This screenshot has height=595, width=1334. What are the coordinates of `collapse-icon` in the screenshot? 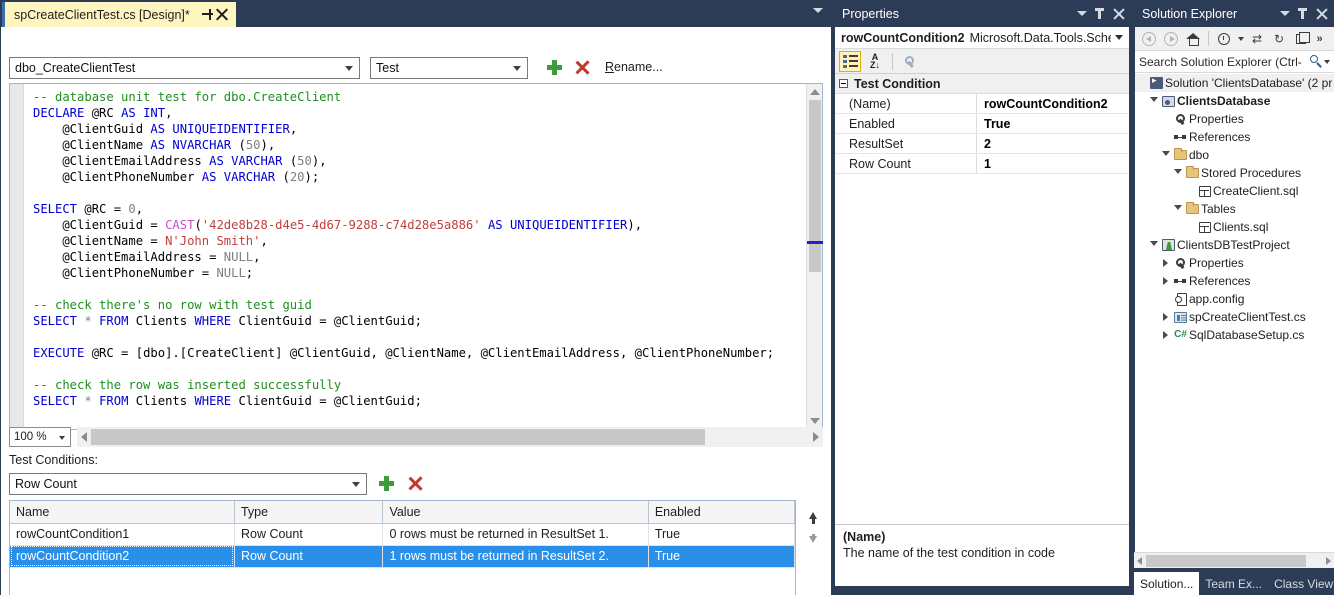 It's located at (843, 83).